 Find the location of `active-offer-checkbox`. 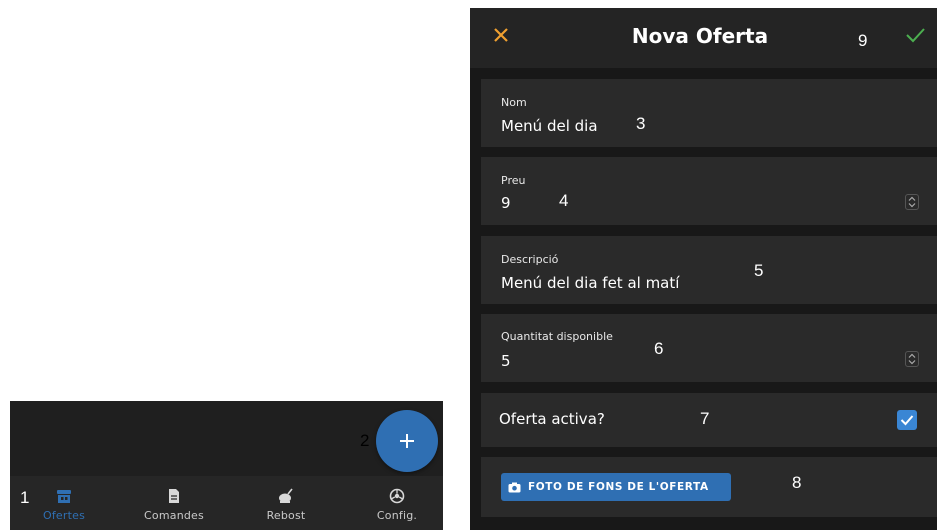

active-offer-checkbox is located at coordinates (907, 420).